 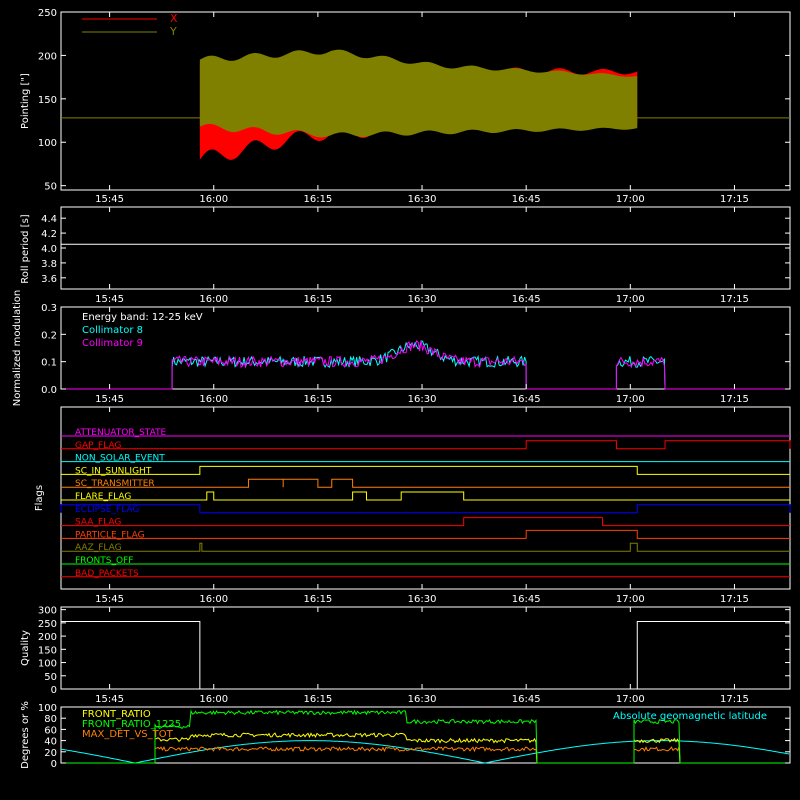 I want to click on ytick-label: 3.8, so click(x=49, y=264).